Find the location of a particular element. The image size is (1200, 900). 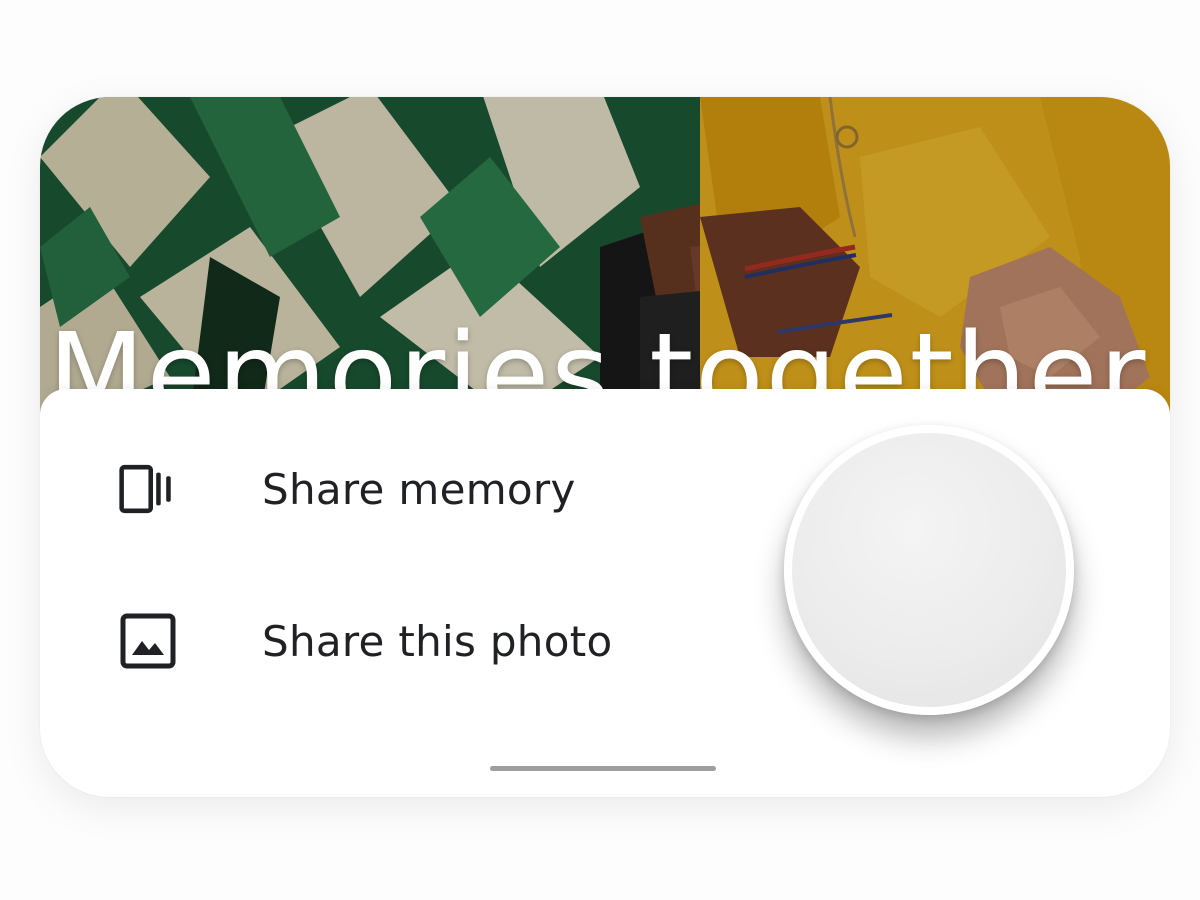

share-memory-button: Share memory is located at coordinates (400, 489).